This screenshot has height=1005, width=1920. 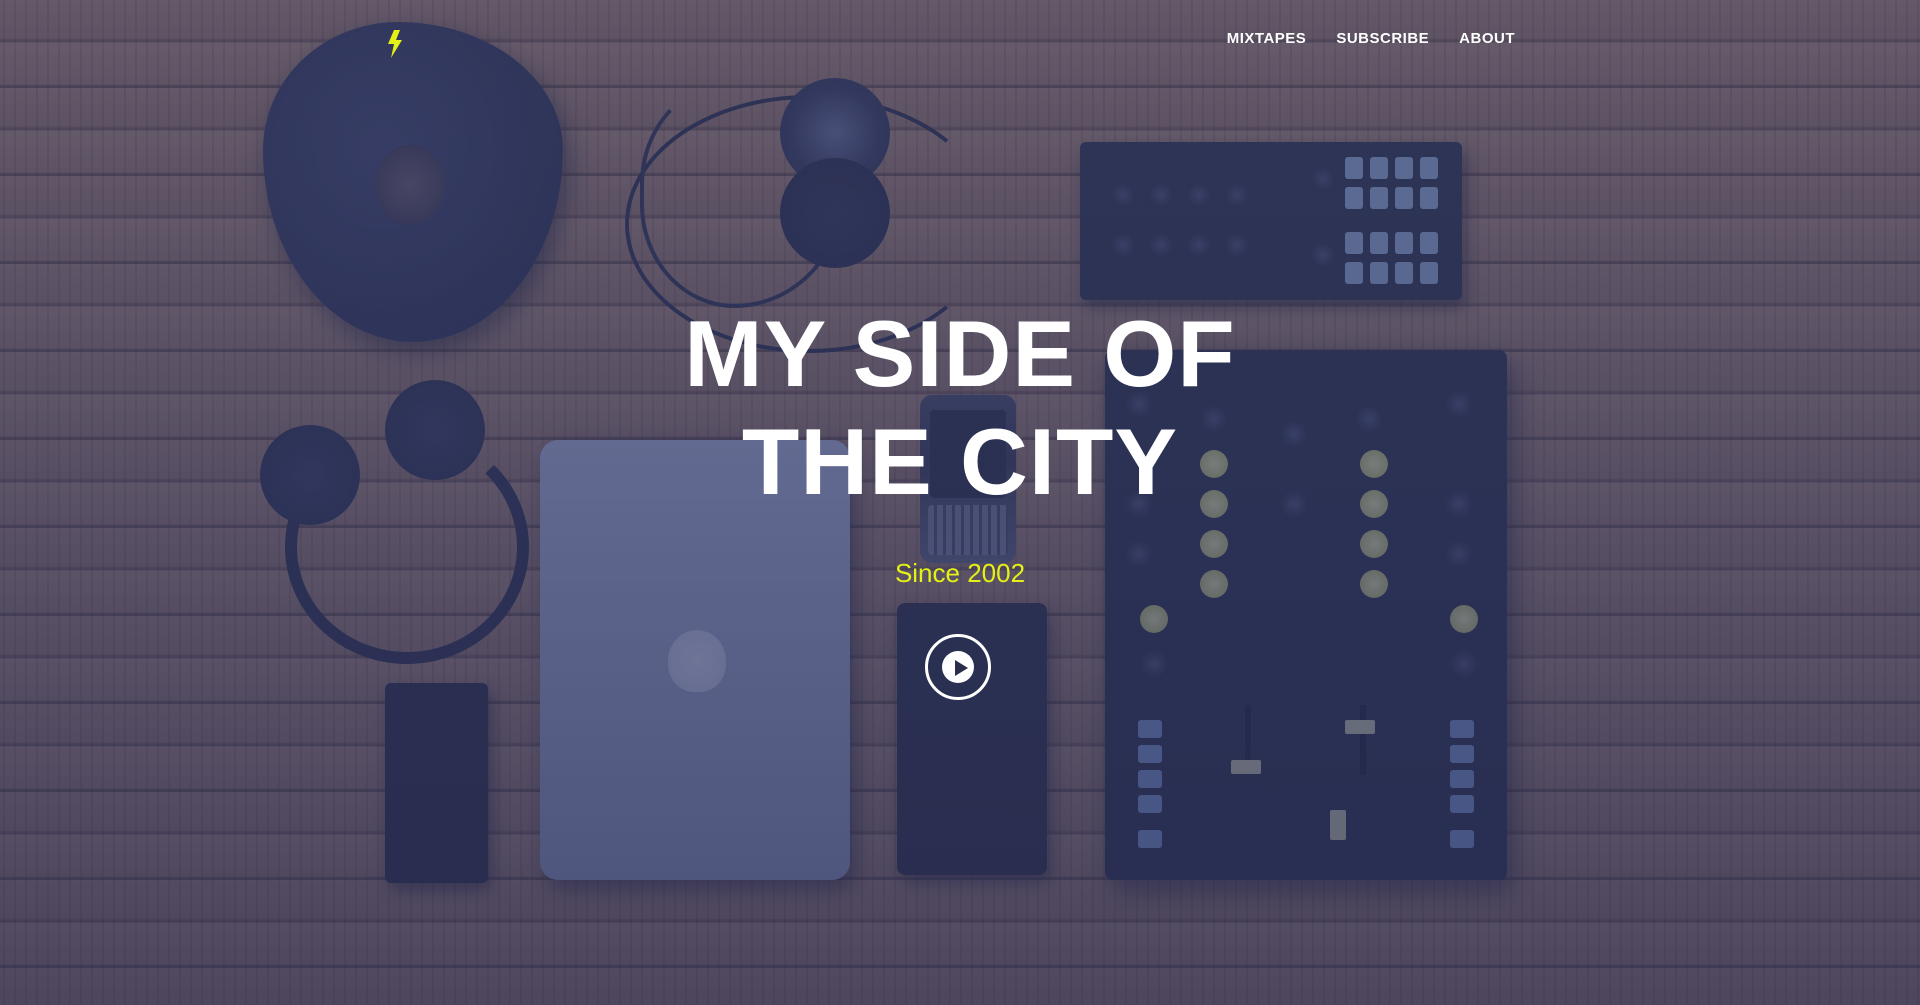 I want to click on nav-item-subscribe: SUBSCRIBE, so click(x=1382, y=38).